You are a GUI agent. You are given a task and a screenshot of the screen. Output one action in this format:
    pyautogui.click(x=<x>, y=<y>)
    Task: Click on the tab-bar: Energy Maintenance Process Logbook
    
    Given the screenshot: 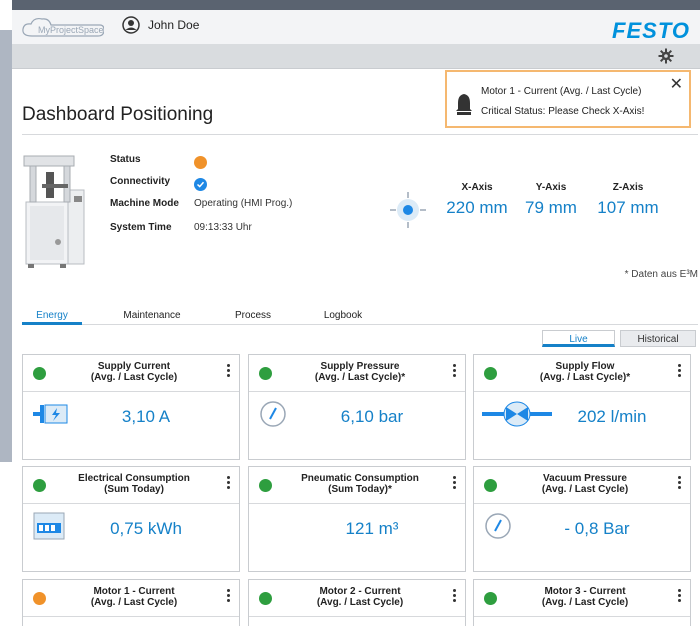 What is the action you would take?
    pyautogui.click(x=360, y=317)
    